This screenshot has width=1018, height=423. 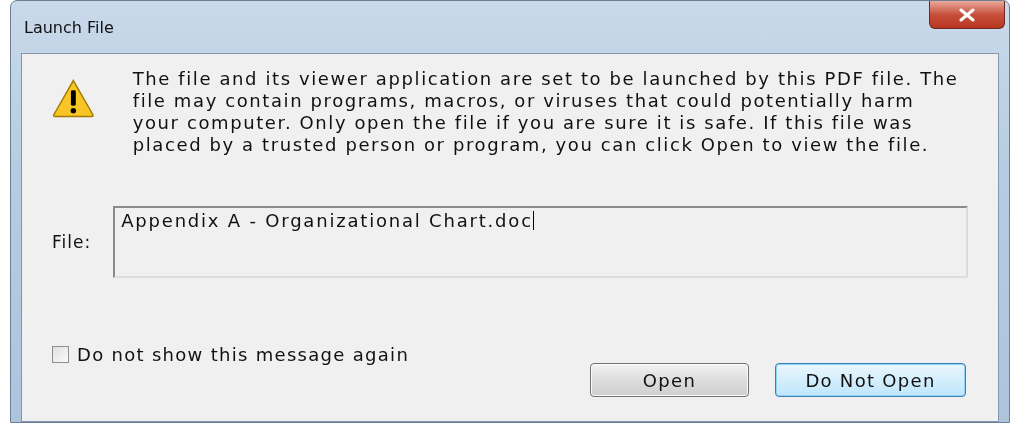 What do you see at coordinates (60, 354) in the screenshot?
I see `checkbox` at bounding box center [60, 354].